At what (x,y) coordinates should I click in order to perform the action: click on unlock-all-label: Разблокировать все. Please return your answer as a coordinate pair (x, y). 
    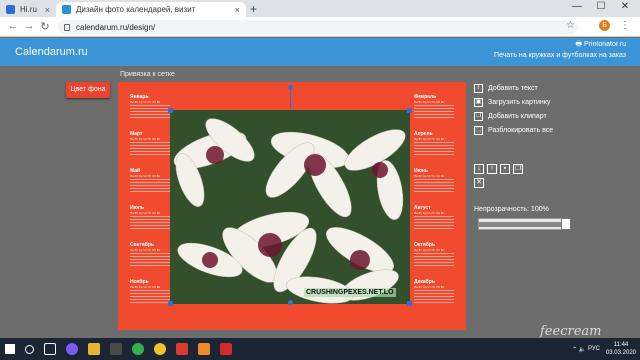
    Looking at the image, I should click on (521, 130).